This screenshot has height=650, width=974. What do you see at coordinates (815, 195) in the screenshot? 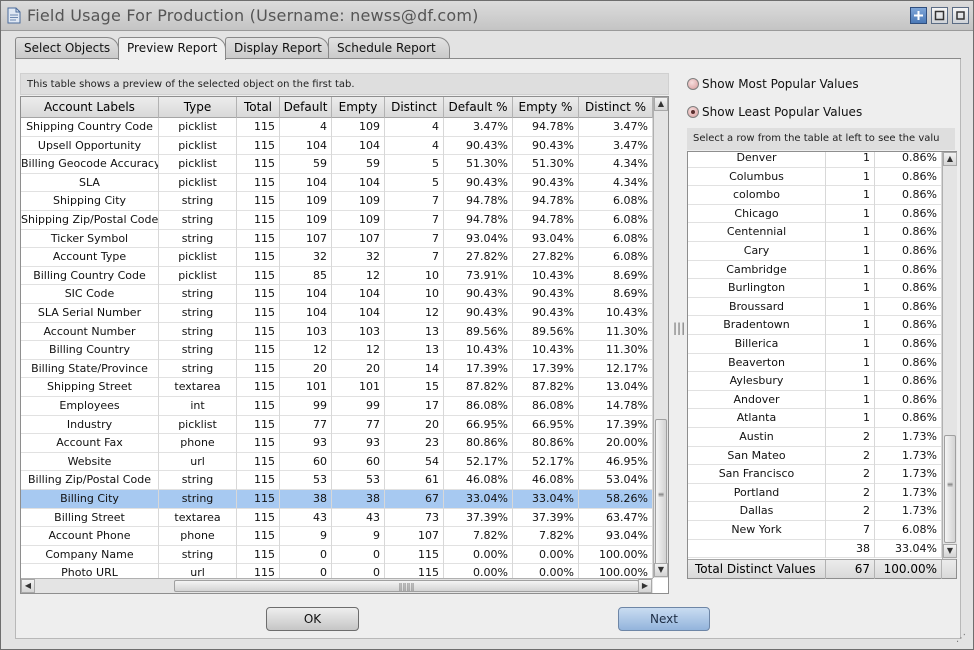
I see `list-item: colombo 1 0.86%` at bounding box center [815, 195].